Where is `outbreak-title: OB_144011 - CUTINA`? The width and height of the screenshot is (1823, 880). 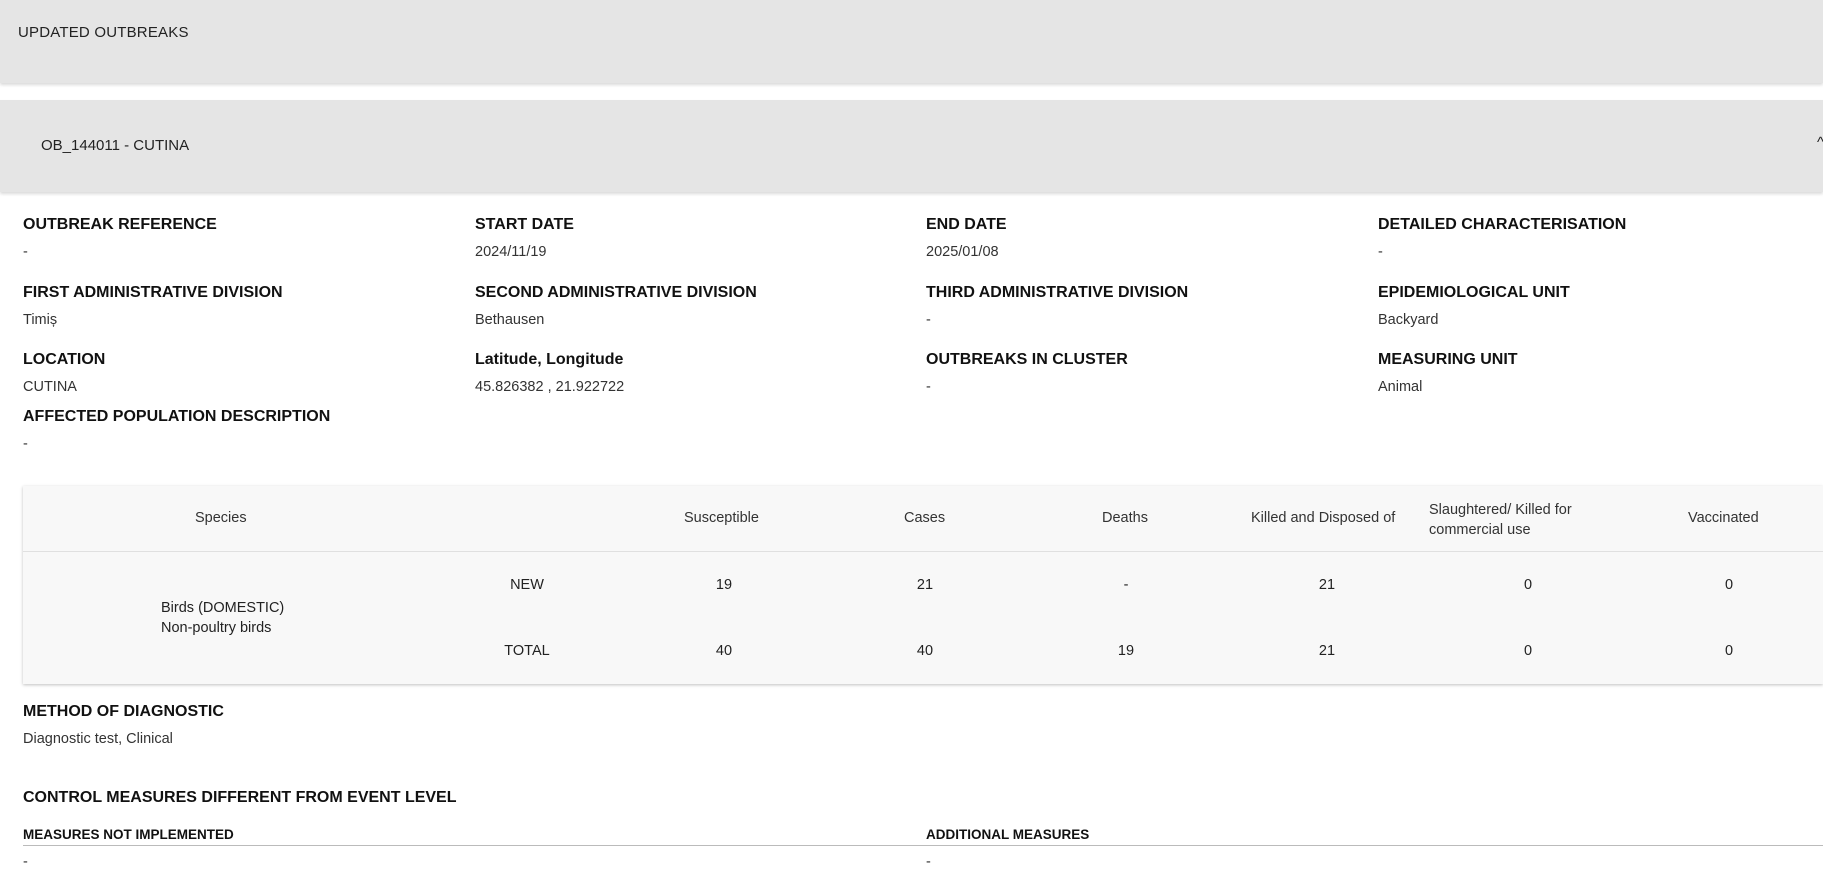
outbreak-title: OB_144011 - CUTINA is located at coordinates (115, 145).